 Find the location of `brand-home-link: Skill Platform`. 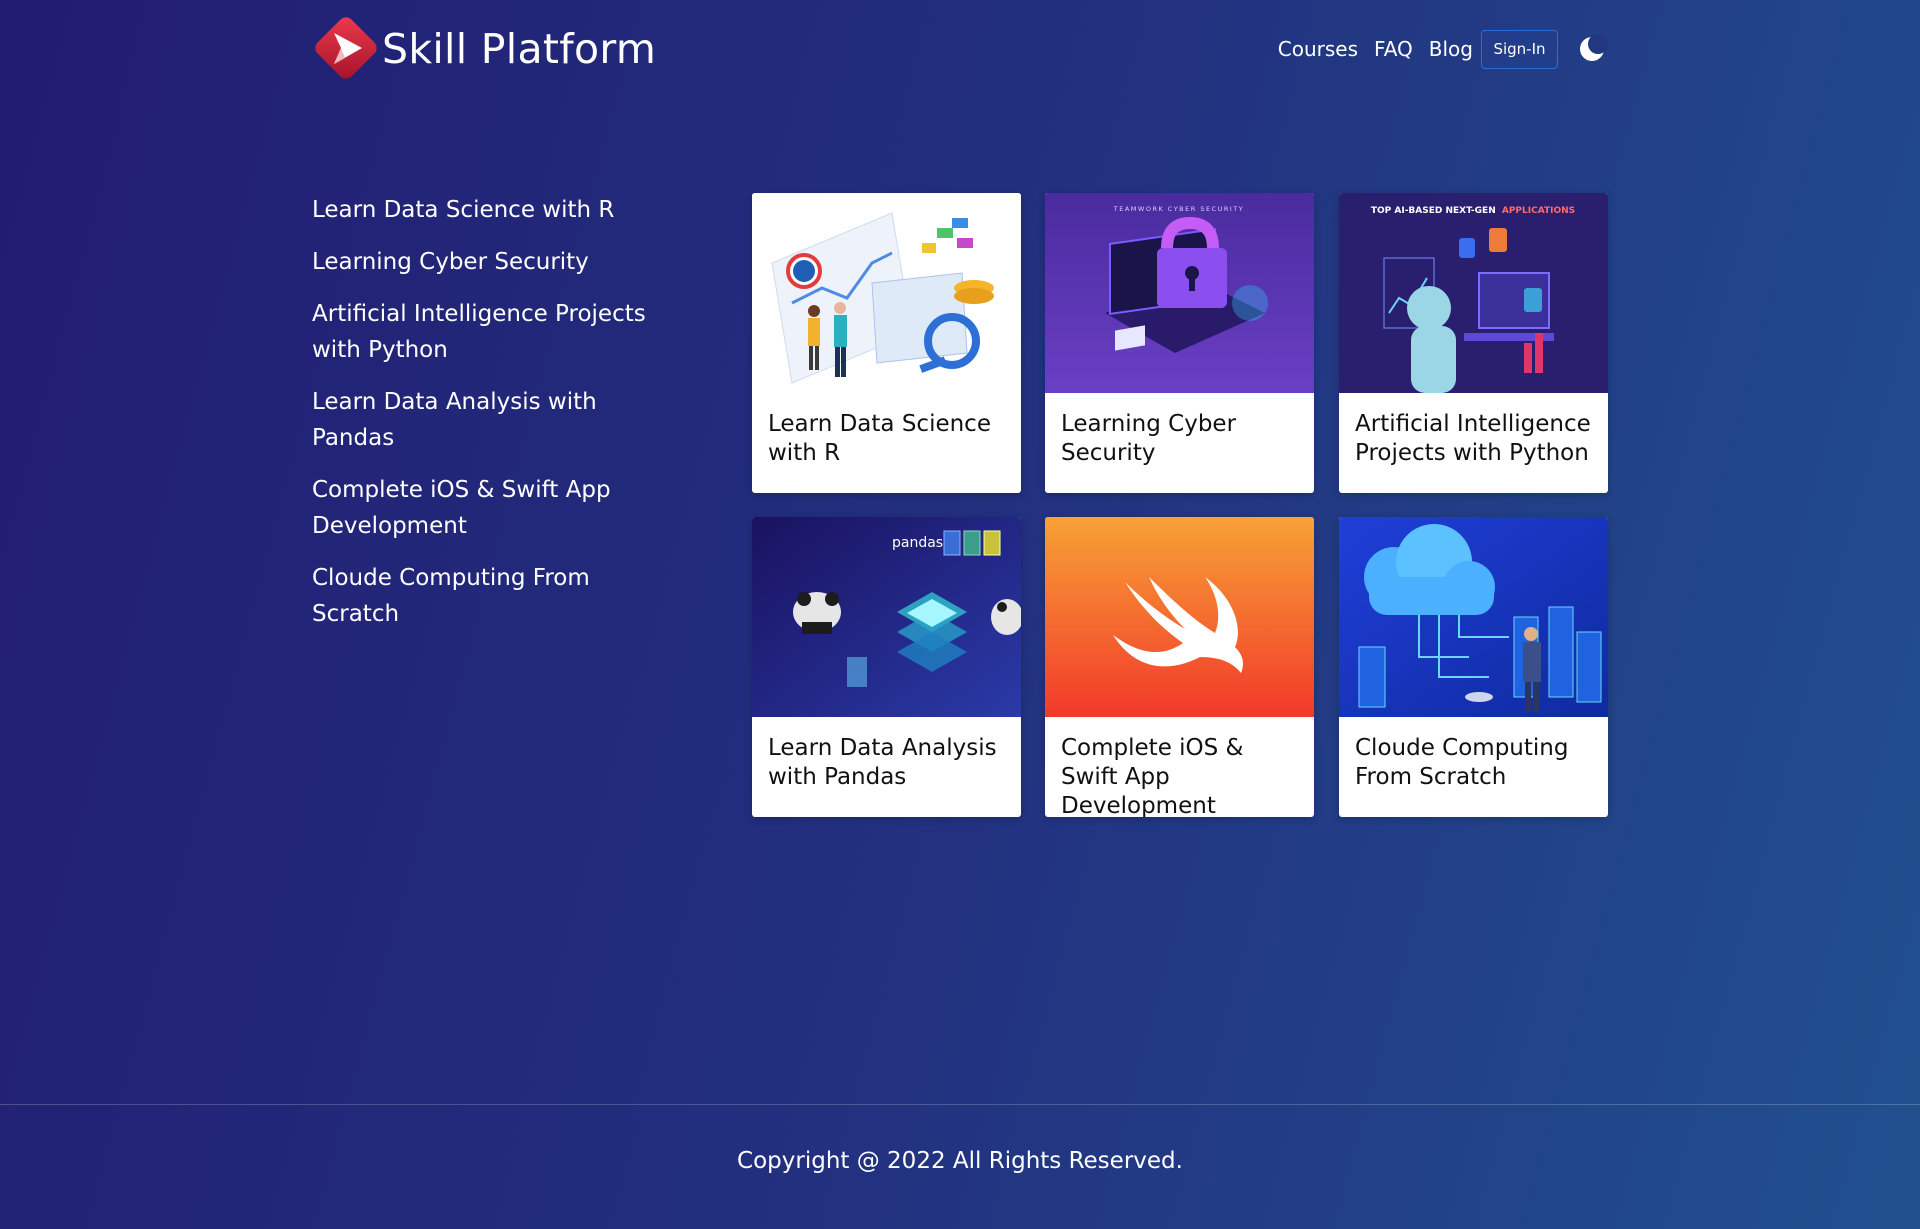

brand-home-link: Skill Platform is located at coordinates (484, 49).